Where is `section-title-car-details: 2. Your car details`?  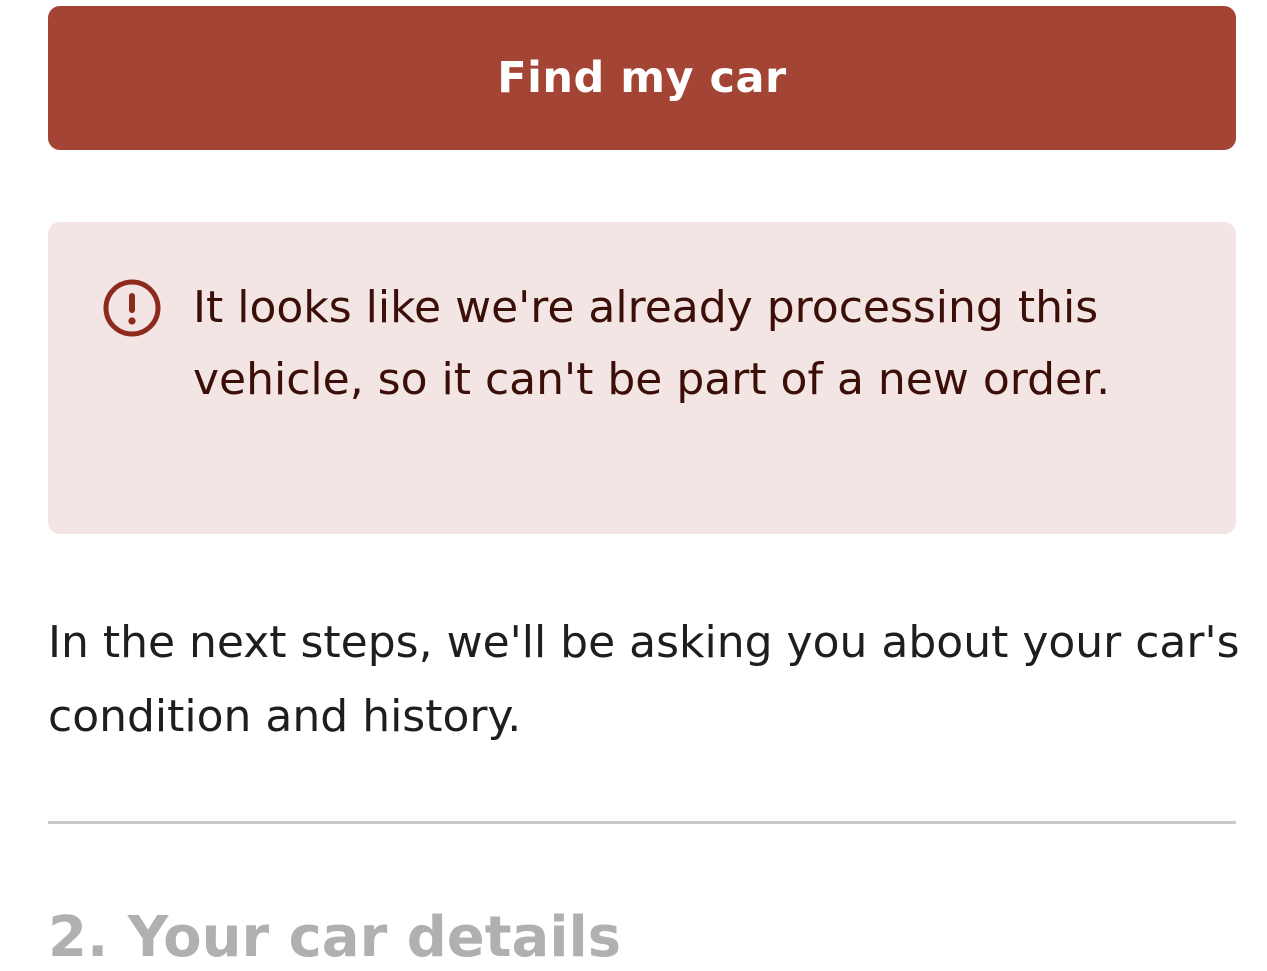 section-title-car-details: 2. Your car details is located at coordinates (335, 937).